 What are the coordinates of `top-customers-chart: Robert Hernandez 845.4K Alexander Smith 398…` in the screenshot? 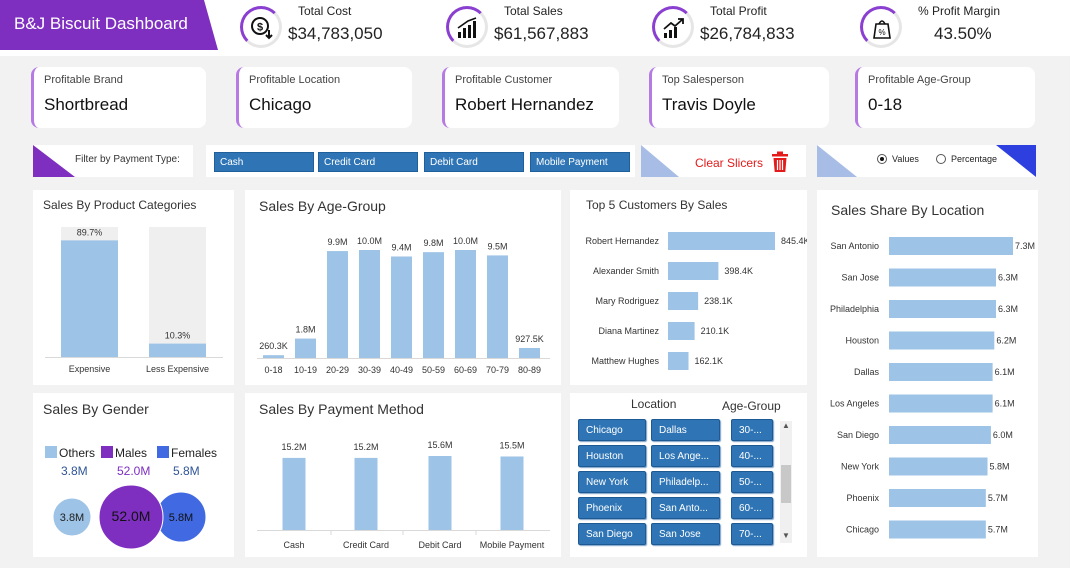 It's located at (696, 301).